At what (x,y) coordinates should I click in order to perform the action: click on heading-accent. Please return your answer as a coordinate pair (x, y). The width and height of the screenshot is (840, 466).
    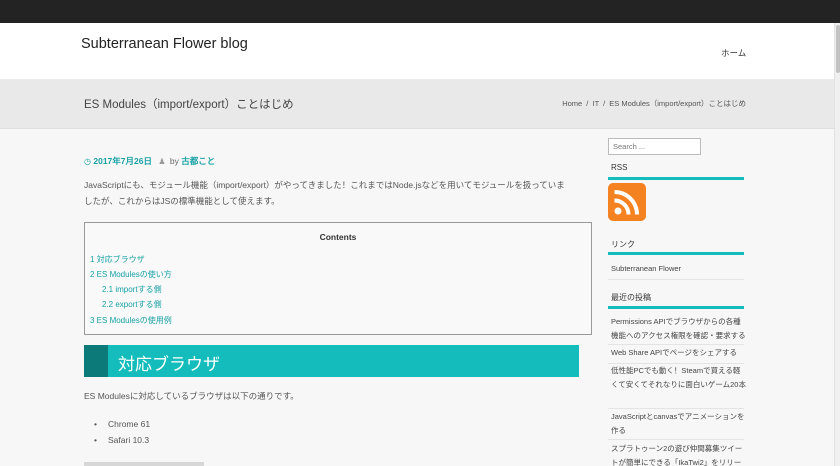
    Looking at the image, I should click on (96, 361).